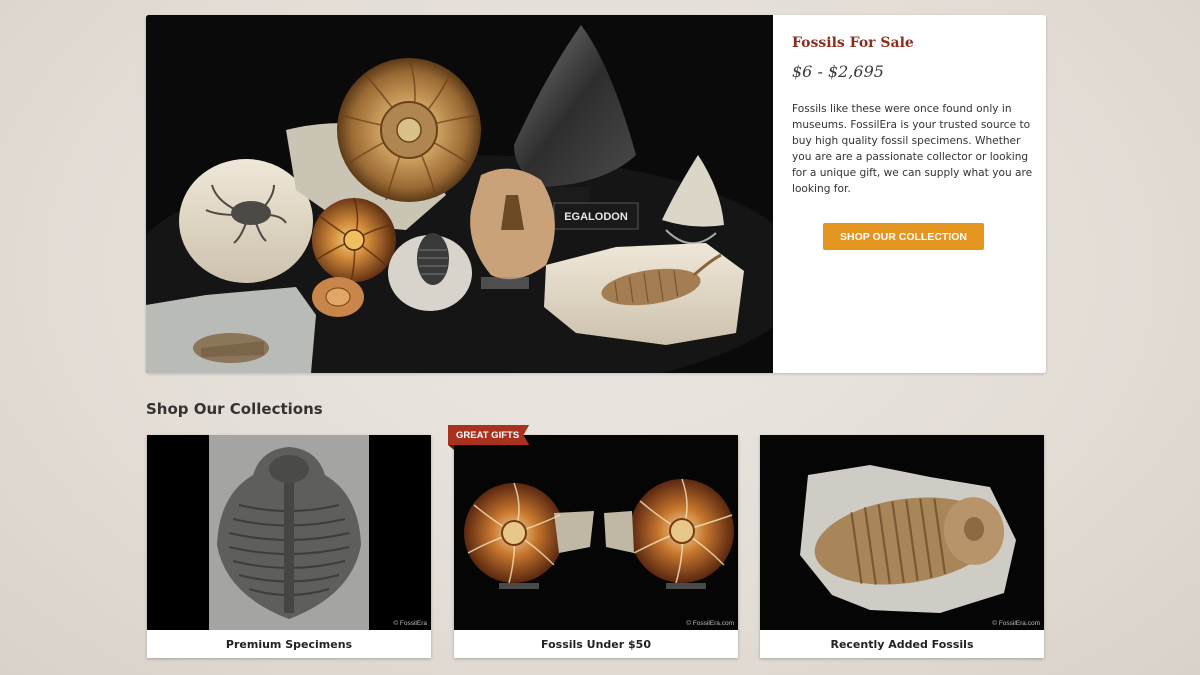 The width and height of the screenshot is (1200, 675). I want to click on collection-card-premium: © FossilEra Premium Specimens, so click(289, 546).